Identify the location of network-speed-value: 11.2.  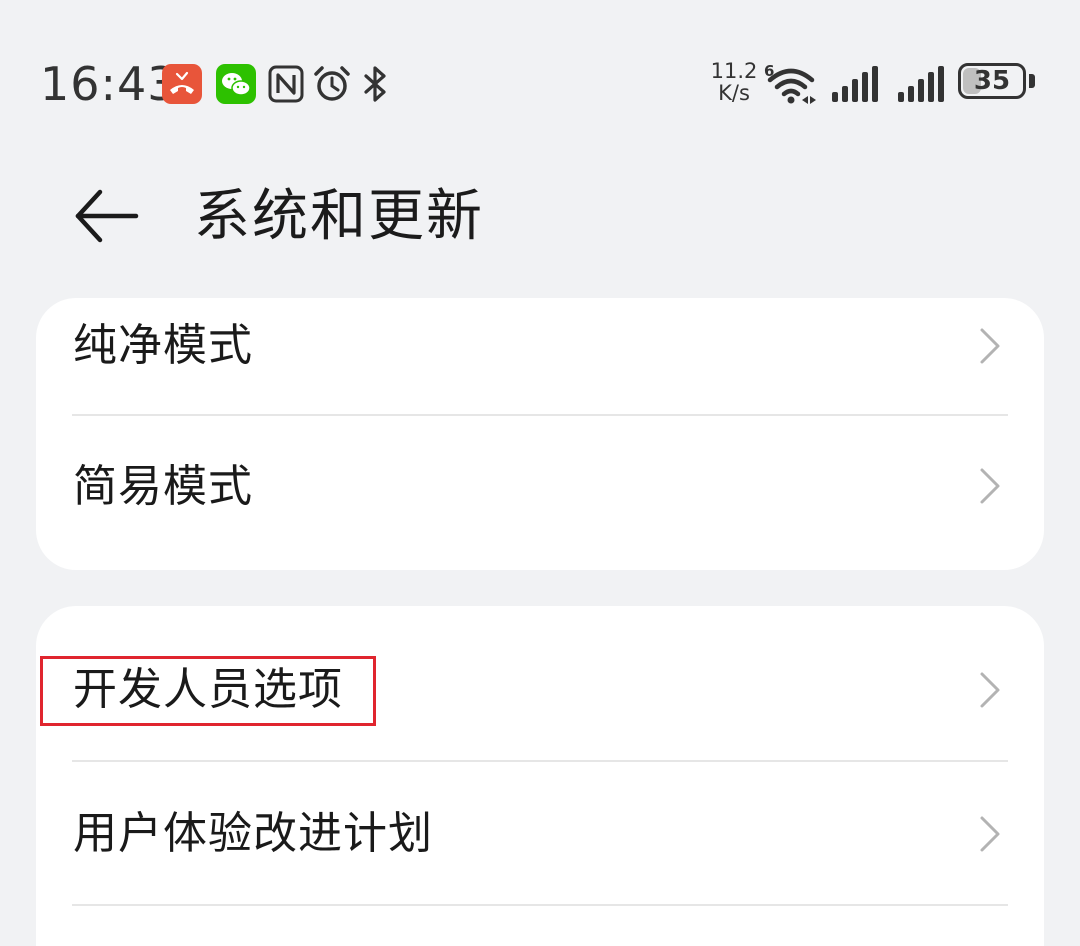
(734, 71).